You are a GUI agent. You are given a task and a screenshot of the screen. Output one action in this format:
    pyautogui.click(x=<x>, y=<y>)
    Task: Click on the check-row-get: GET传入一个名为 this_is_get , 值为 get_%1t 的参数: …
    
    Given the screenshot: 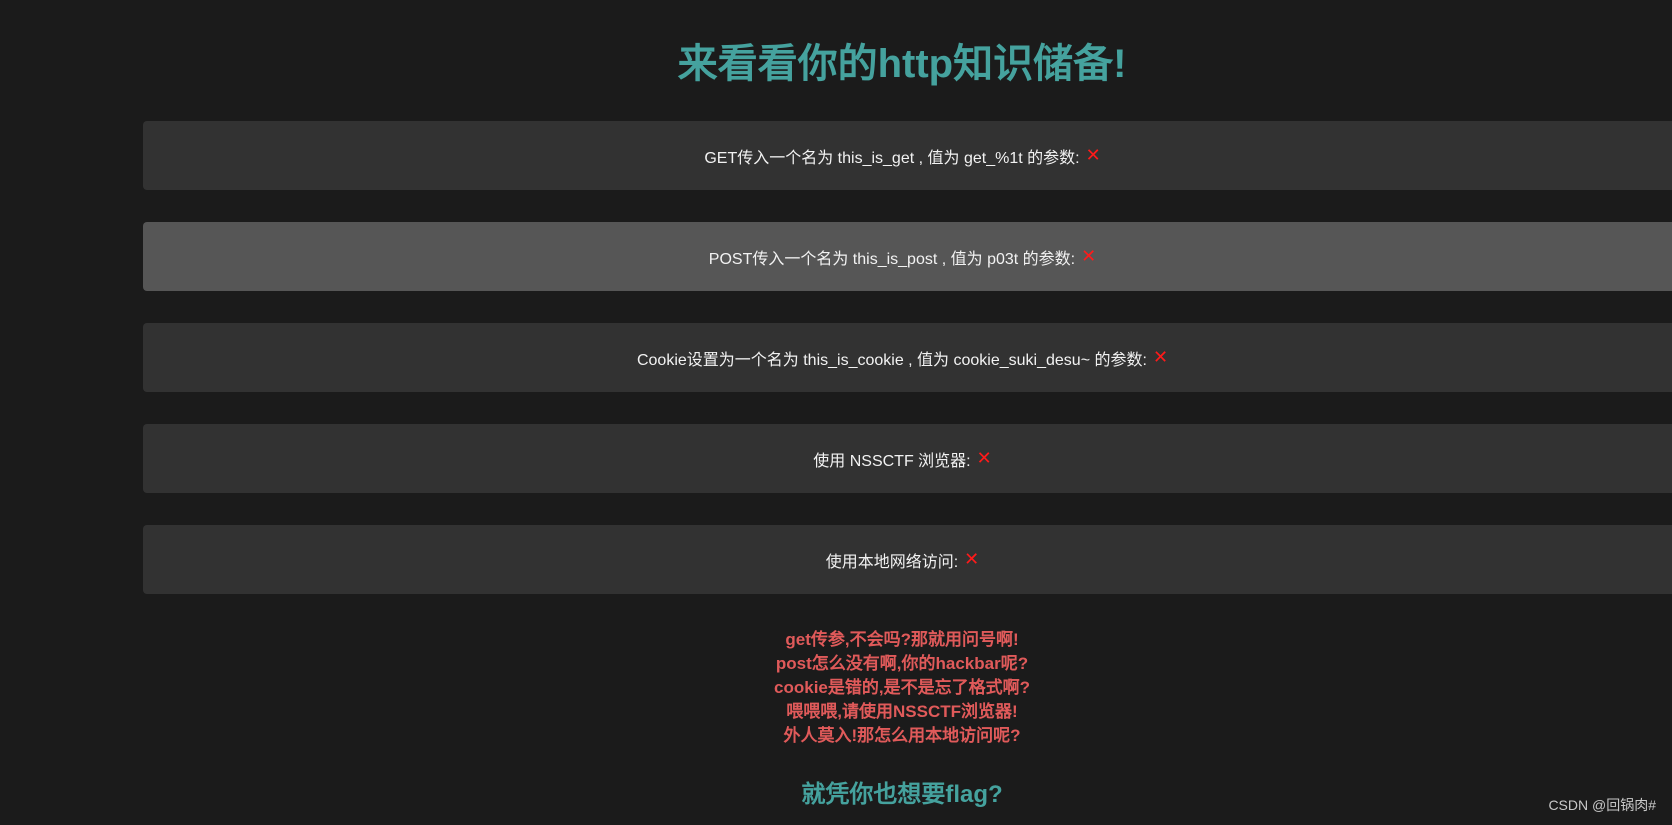 What is the action you would take?
    pyautogui.click(x=902, y=155)
    